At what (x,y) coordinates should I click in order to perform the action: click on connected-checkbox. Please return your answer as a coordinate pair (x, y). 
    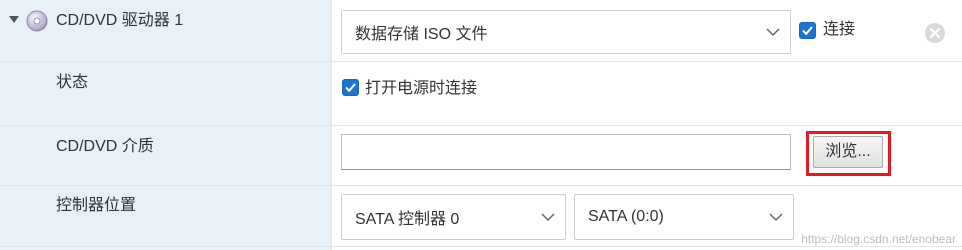
    Looking at the image, I should click on (807, 30).